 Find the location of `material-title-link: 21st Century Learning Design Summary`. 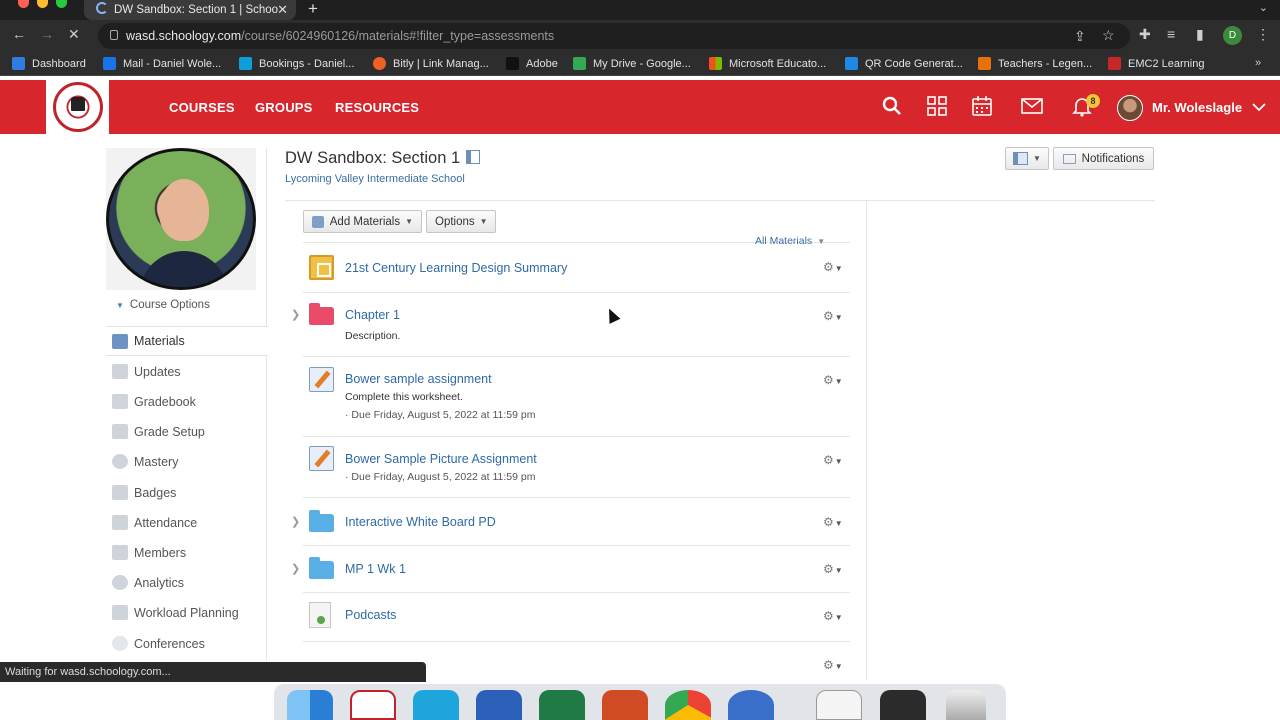

material-title-link: 21st Century Learning Design Summary is located at coordinates (456, 268).